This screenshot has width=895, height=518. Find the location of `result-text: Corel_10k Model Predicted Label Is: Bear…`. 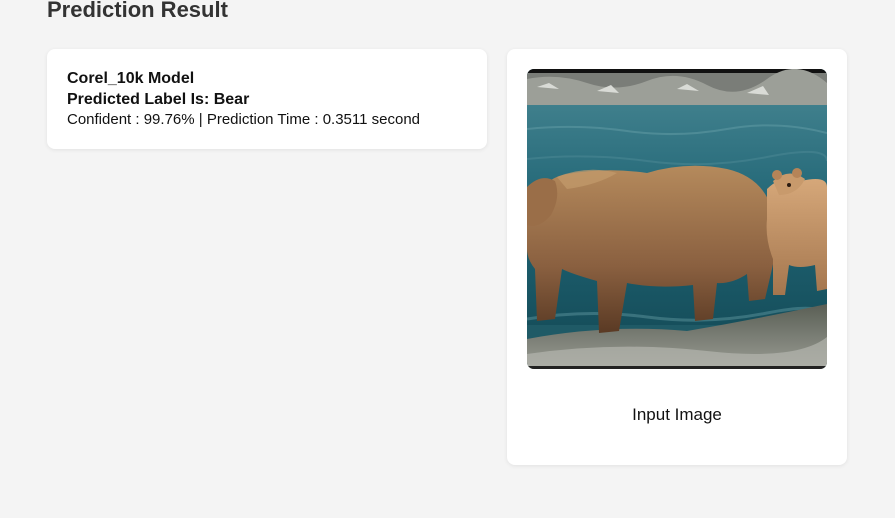

result-text: Corel_10k Model Predicted Label Is: Bear… is located at coordinates (267, 99).